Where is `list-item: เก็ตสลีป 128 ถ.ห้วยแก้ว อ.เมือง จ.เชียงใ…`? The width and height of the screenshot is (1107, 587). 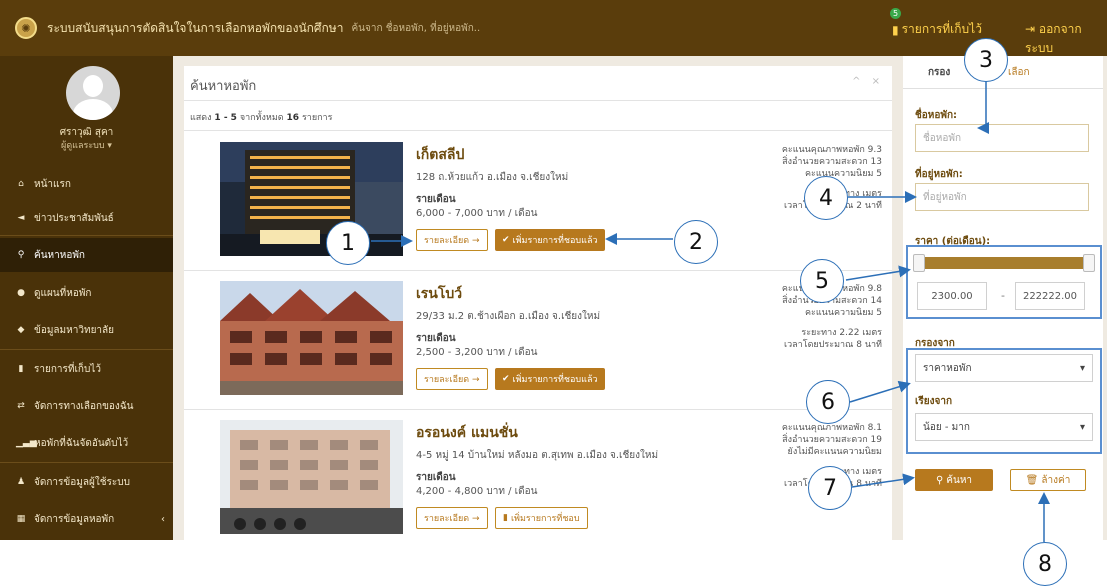 list-item: เก็ตสลีป 128 ถ.ห้วยแก้ว อ.เมือง จ.เชียงใ… is located at coordinates (538, 198).